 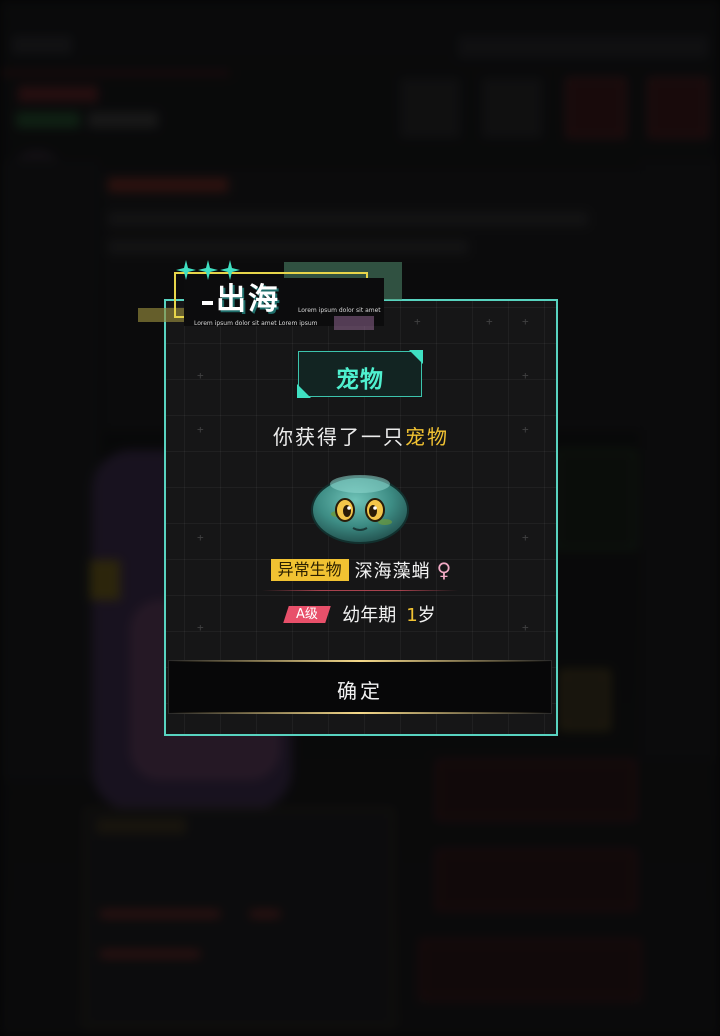 I want to click on message-text: 你获得了一只, so click(x=339, y=437).